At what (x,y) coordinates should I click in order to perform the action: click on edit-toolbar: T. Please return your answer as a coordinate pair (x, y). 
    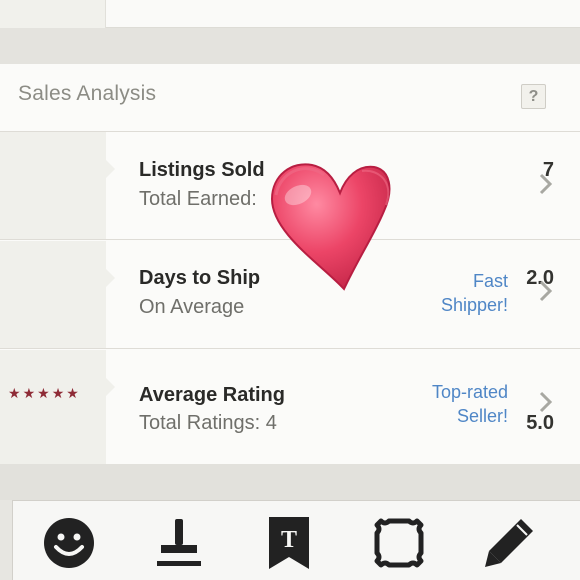
    Looking at the image, I should click on (296, 540).